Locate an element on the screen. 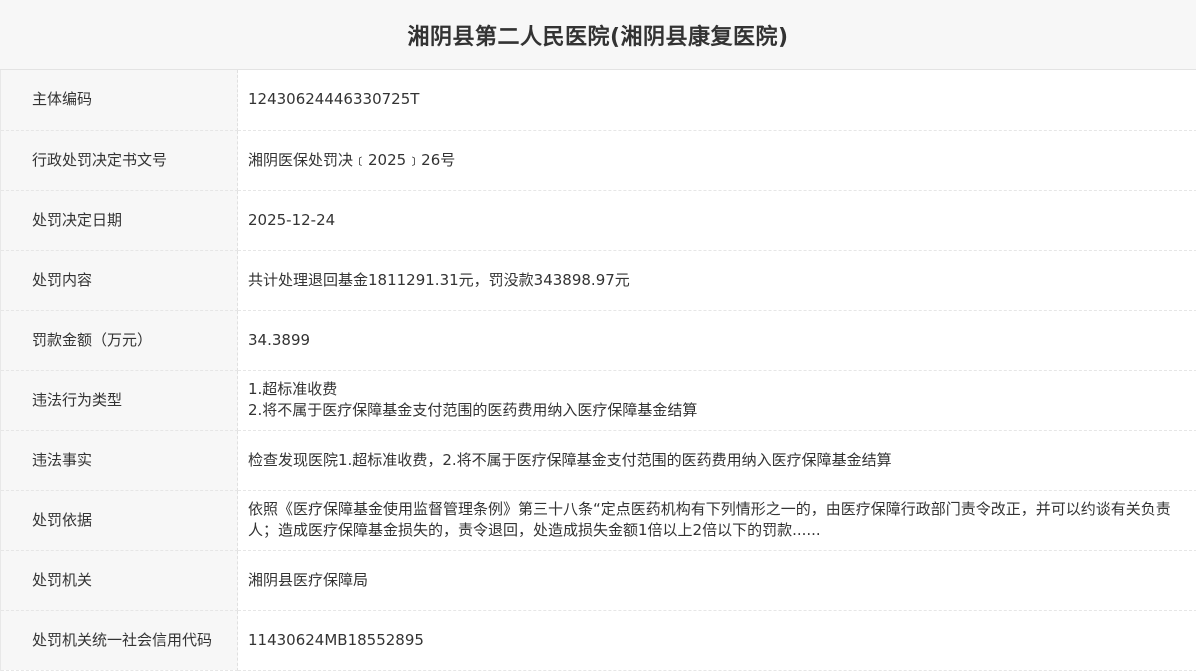 Image resolution: width=1196 pixels, height=672 pixels. table-row: 行政处罚决定书文号 湘阴医保处罚决﹝2025﹞26号 is located at coordinates (598, 160).